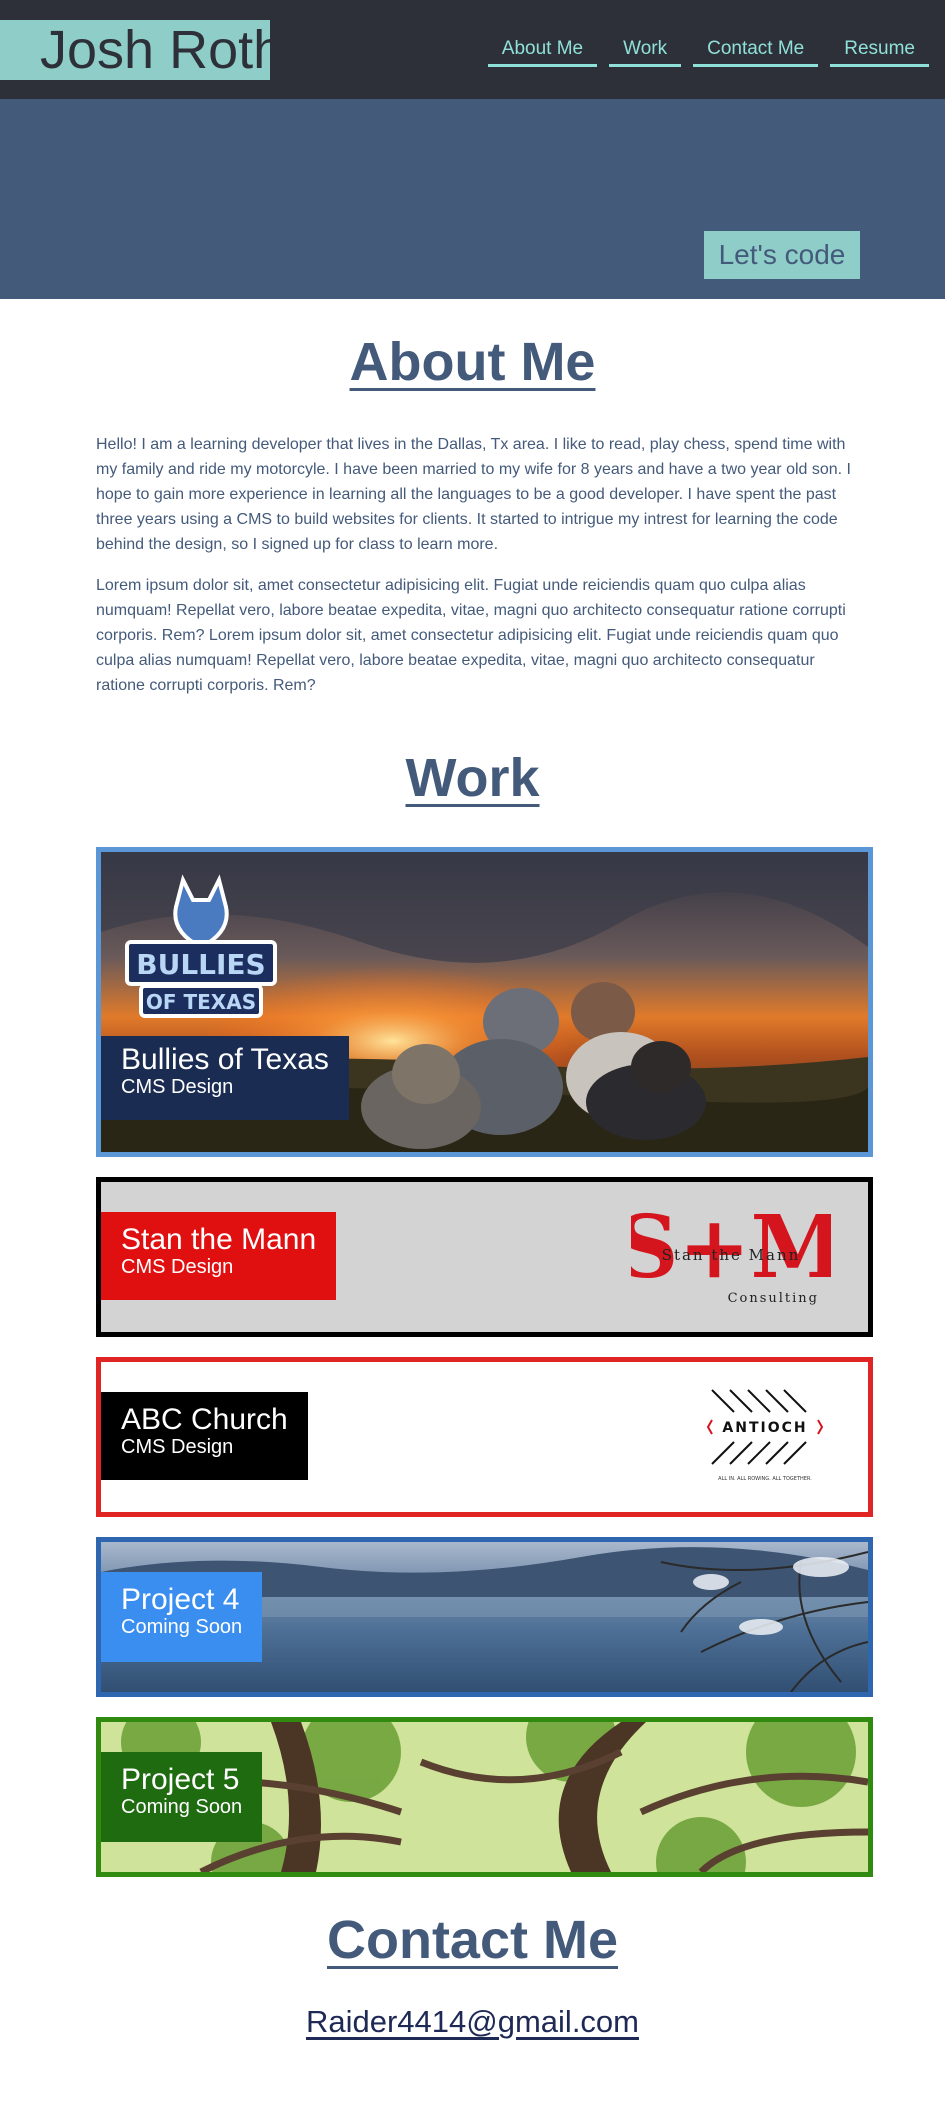 The width and height of the screenshot is (945, 2106). Describe the element at coordinates (180, 1599) in the screenshot. I see `project-title: Project 4` at that location.